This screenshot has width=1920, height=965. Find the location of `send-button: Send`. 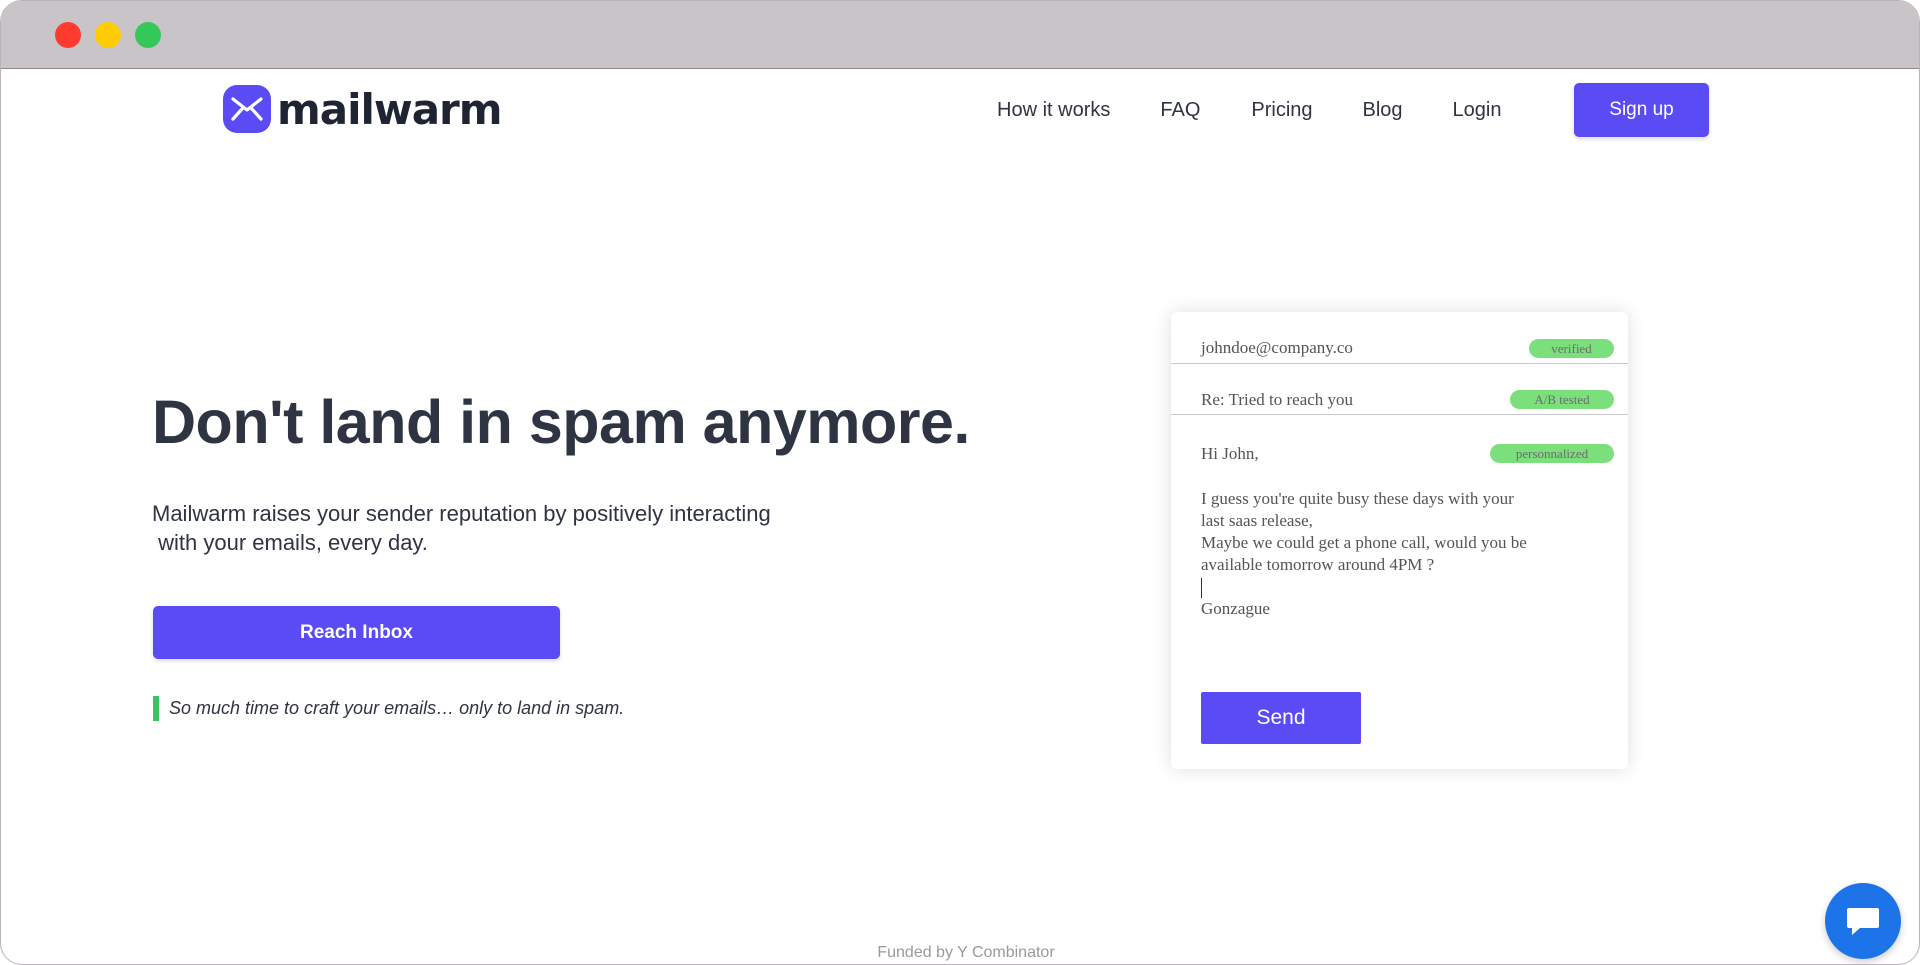

send-button: Send is located at coordinates (1281, 718).